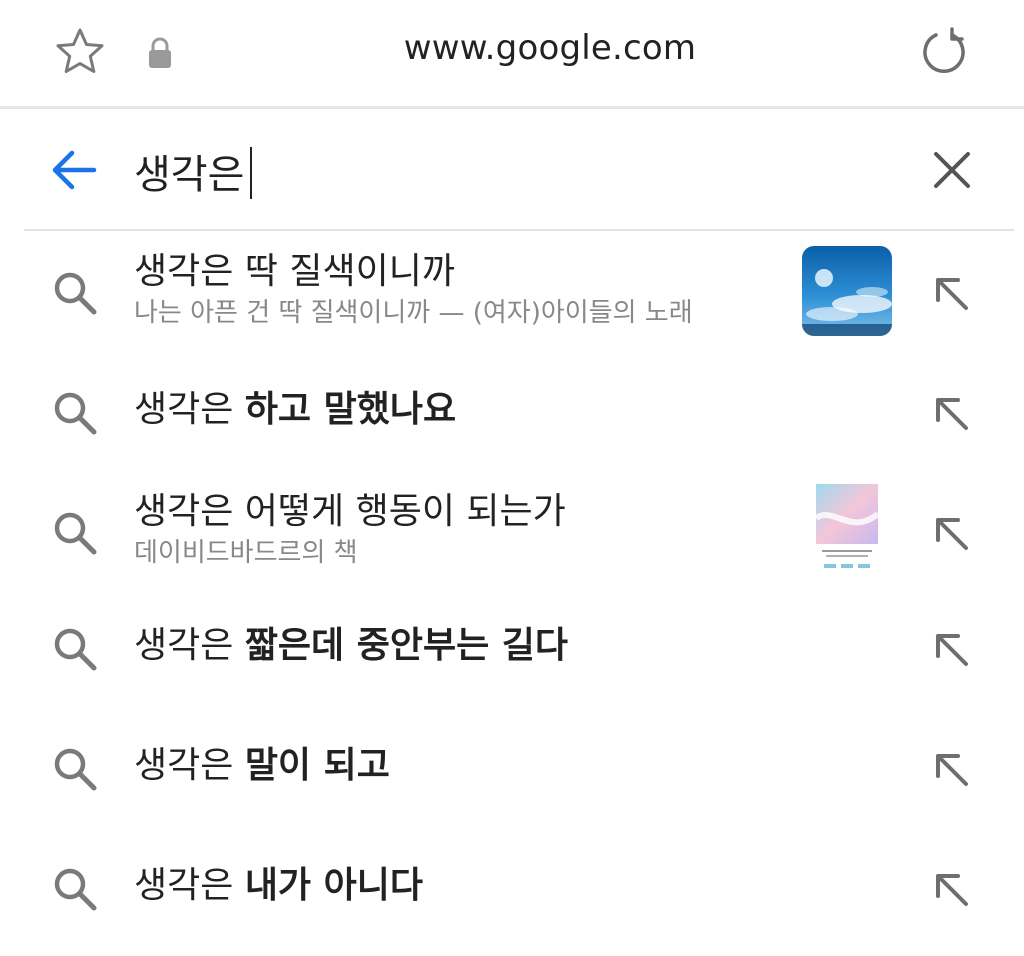 The image size is (1024, 956). I want to click on suggestion-text: 생각은 하고 말했나요, so click(295, 410).